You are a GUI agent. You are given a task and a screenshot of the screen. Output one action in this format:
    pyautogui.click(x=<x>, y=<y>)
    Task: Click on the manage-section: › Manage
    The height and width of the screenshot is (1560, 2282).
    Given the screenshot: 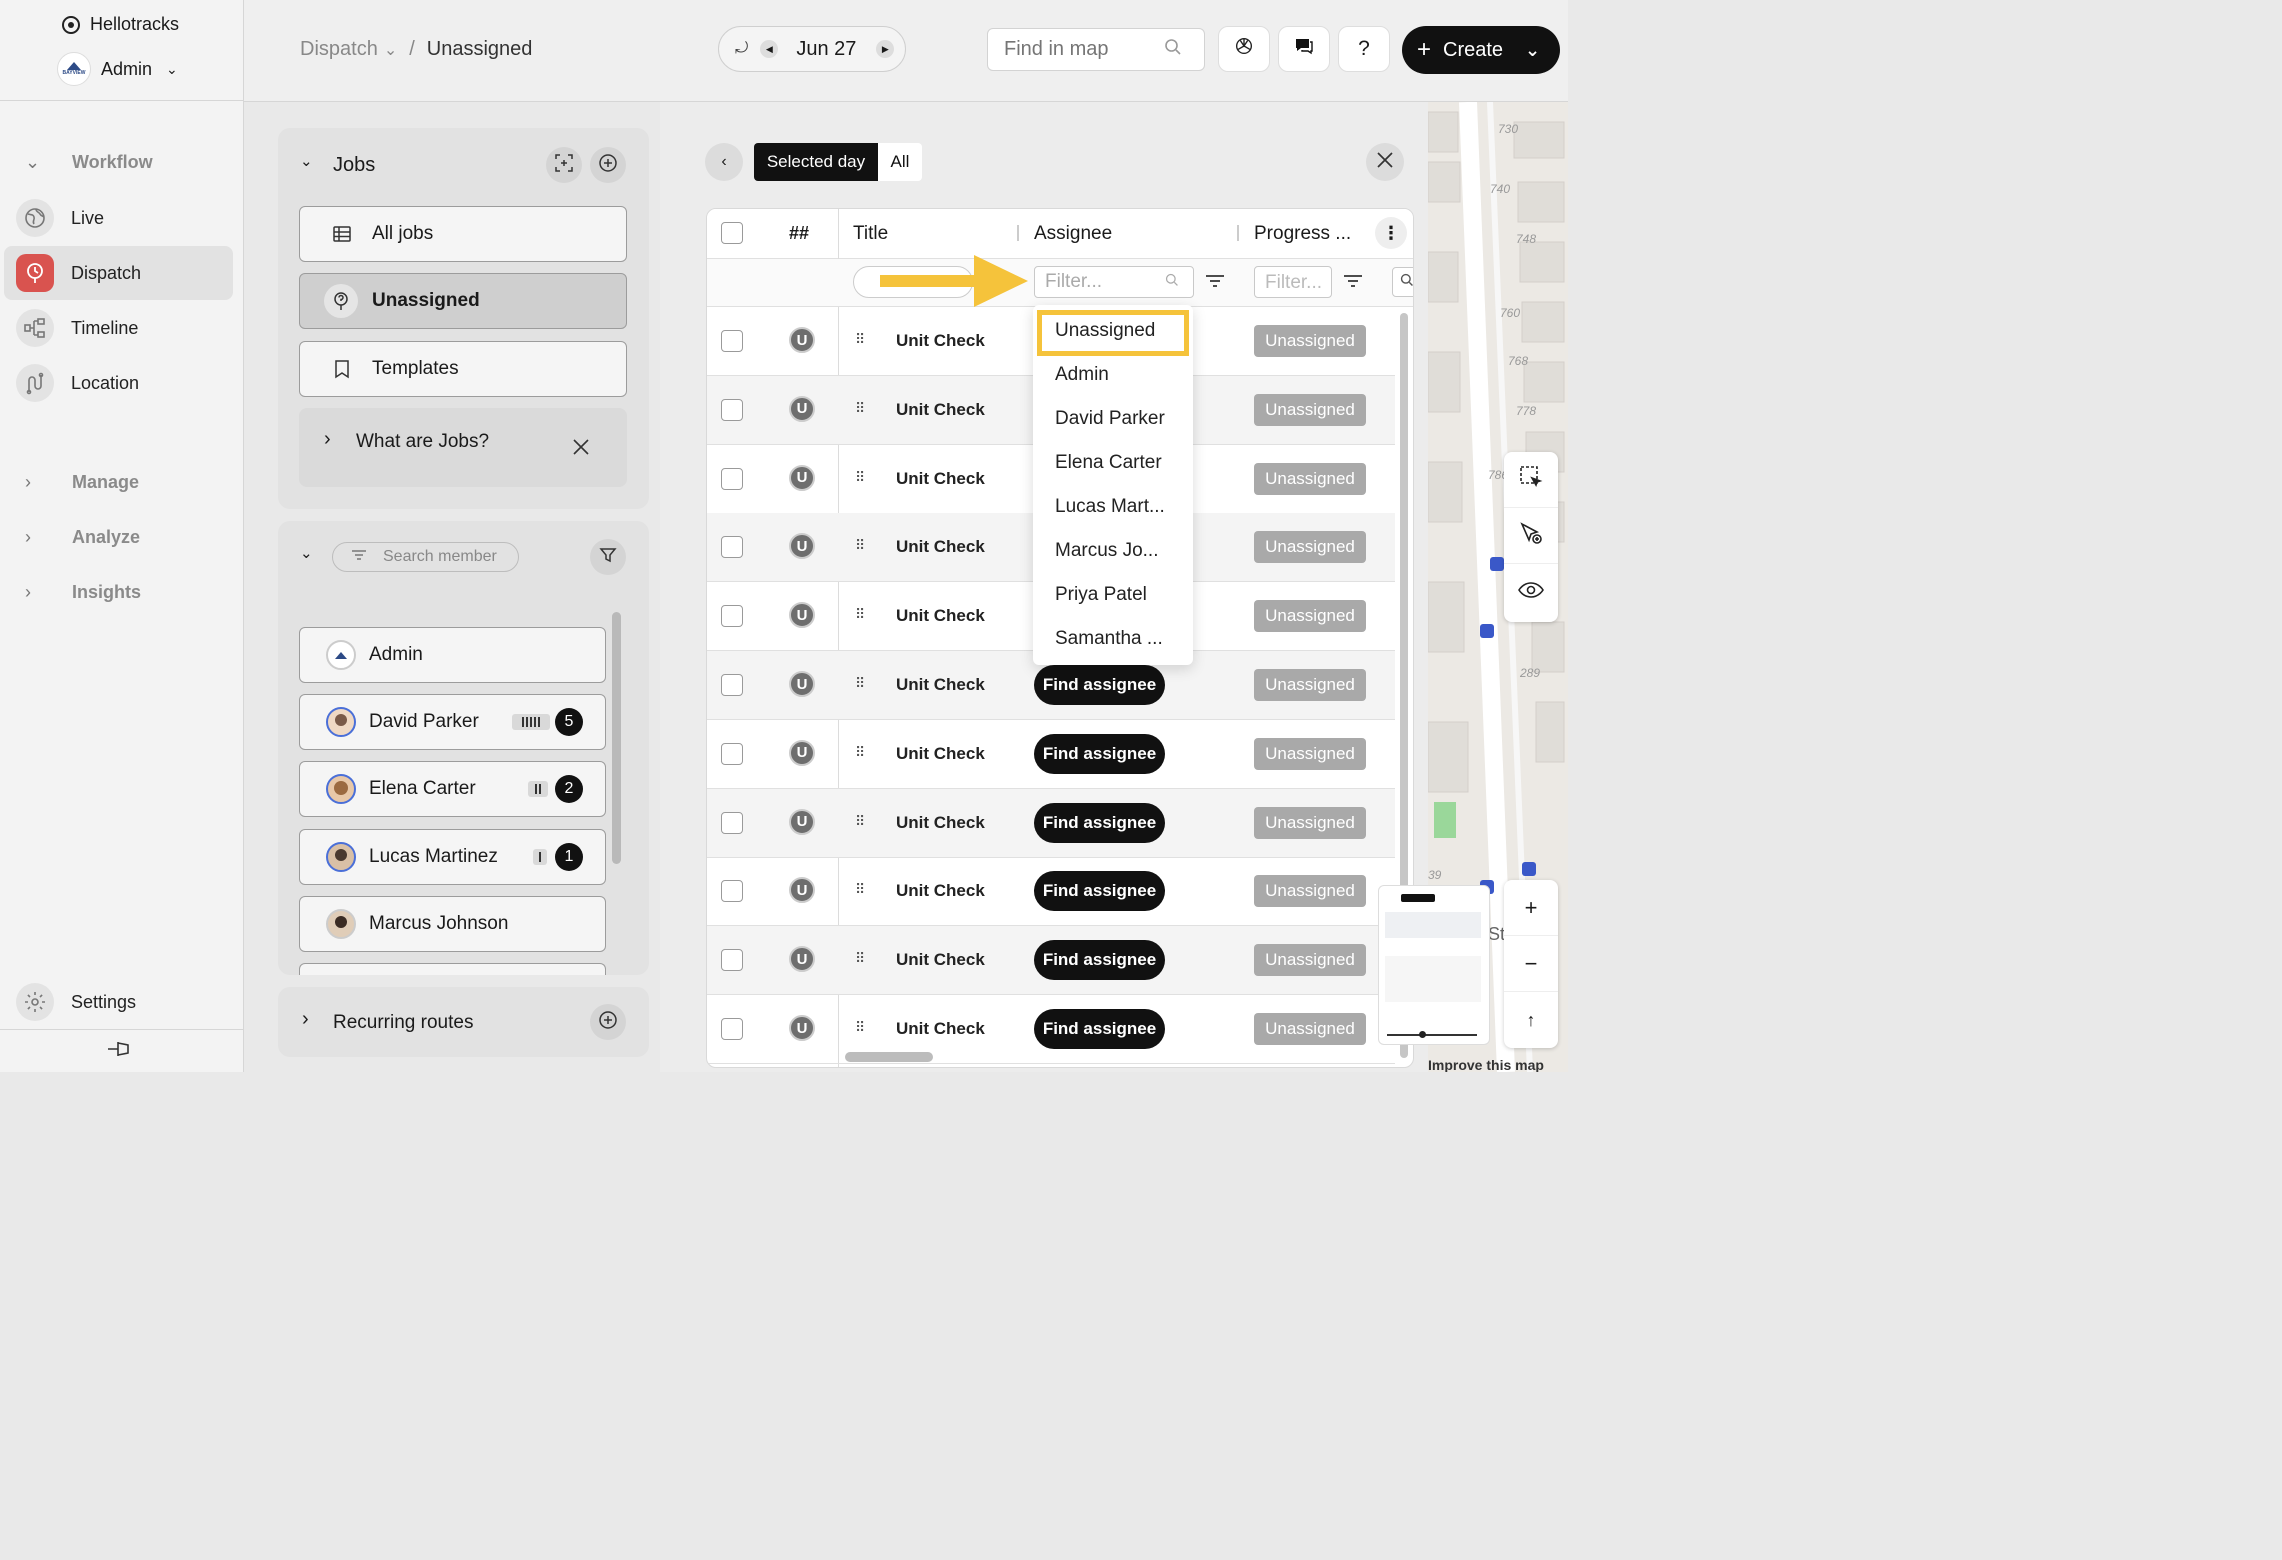 What is the action you would take?
    pyautogui.click(x=82, y=482)
    